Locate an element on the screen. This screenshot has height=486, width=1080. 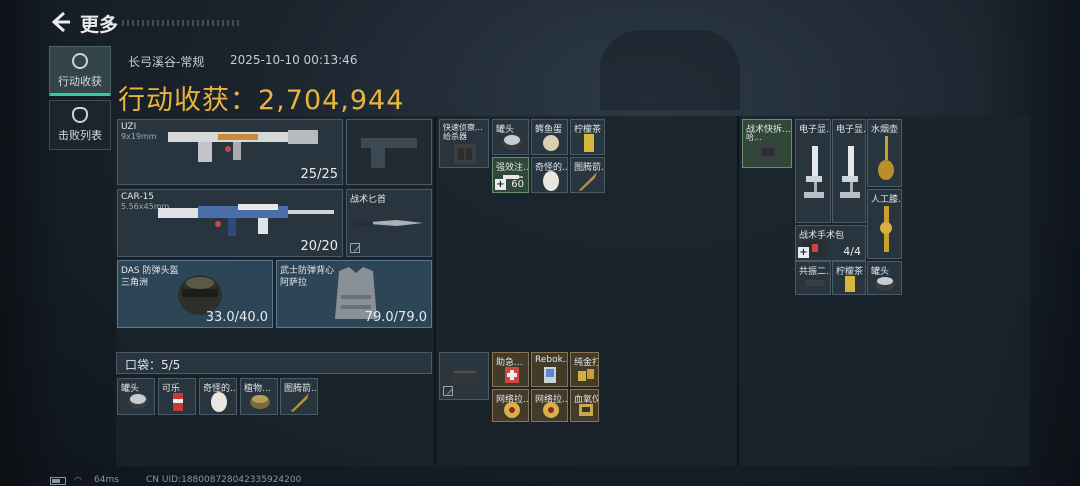
helmet-slot: DAS 防弹头盔 三角洲 33.0/40.0 is located at coordinates (195, 294).